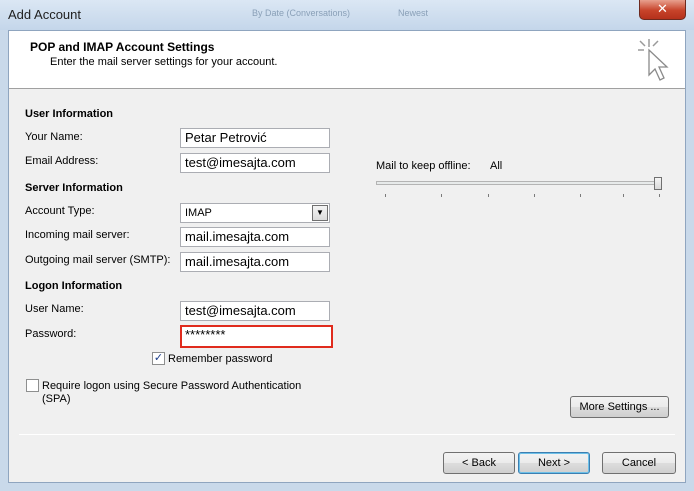  What do you see at coordinates (255, 262) in the screenshot?
I see `outgoing-server-field: mail.imesajta.com` at bounding box center [255, 262].